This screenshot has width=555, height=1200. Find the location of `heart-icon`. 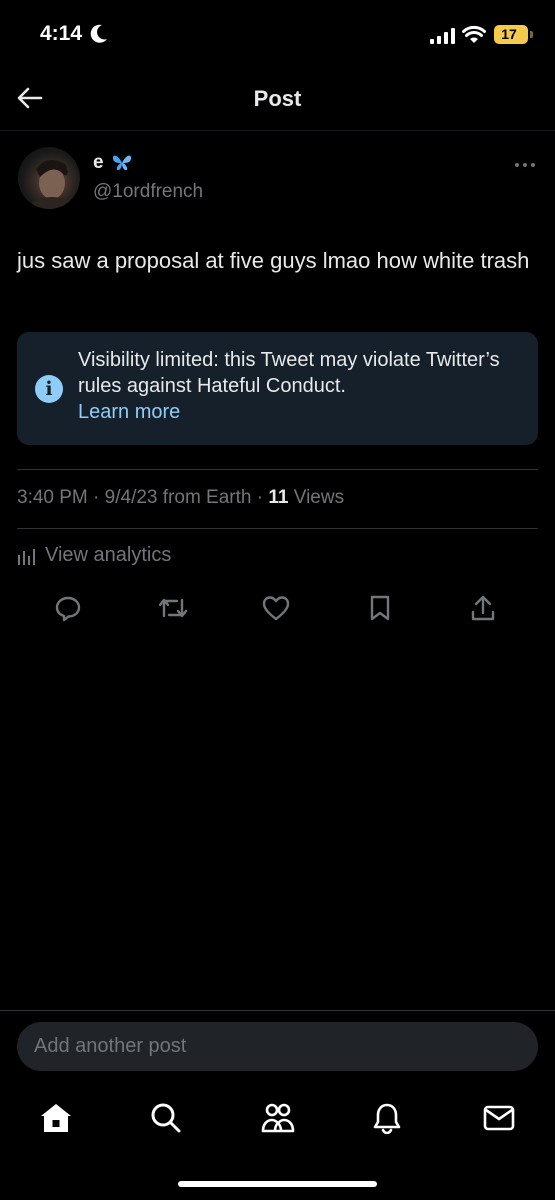

heart-icon is located at coordinates (276, 608).